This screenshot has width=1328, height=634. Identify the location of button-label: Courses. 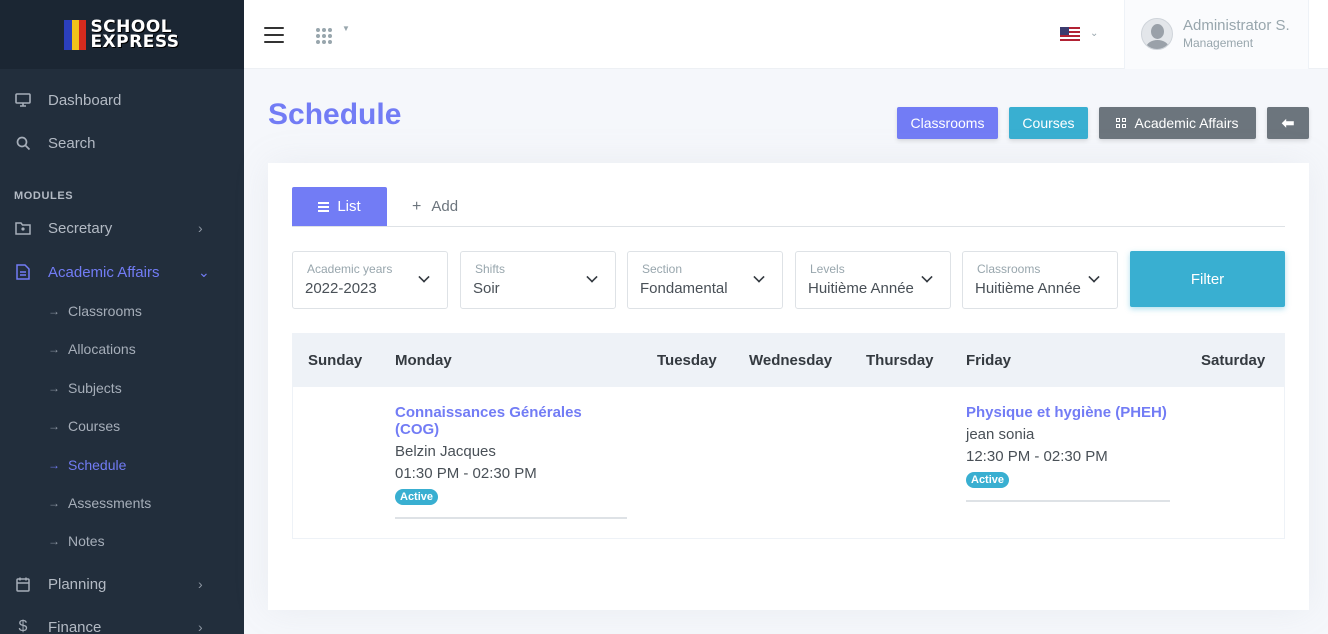
(1048, 123).